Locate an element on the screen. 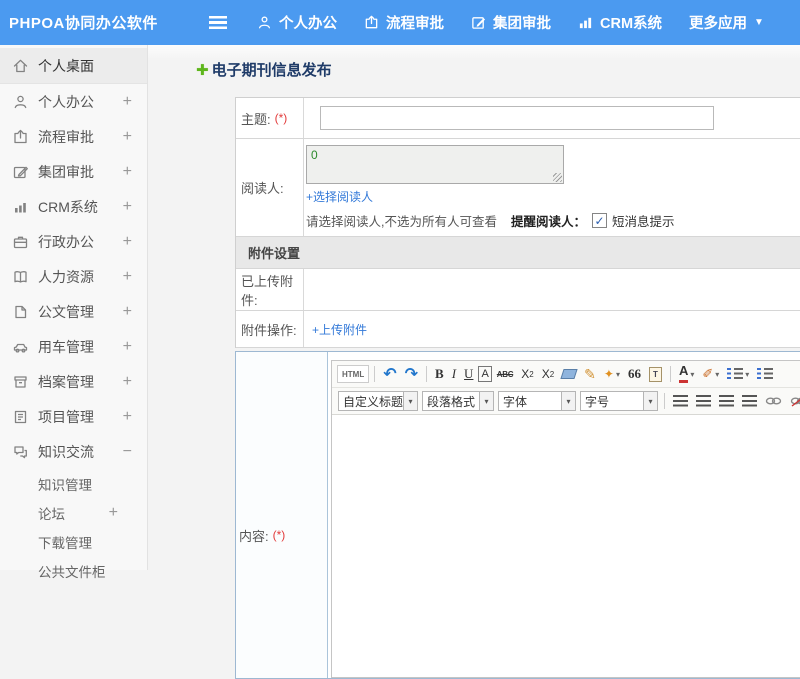  sidebar-item-personal-office: 个人办公 + is located at coordinates (73, 101).